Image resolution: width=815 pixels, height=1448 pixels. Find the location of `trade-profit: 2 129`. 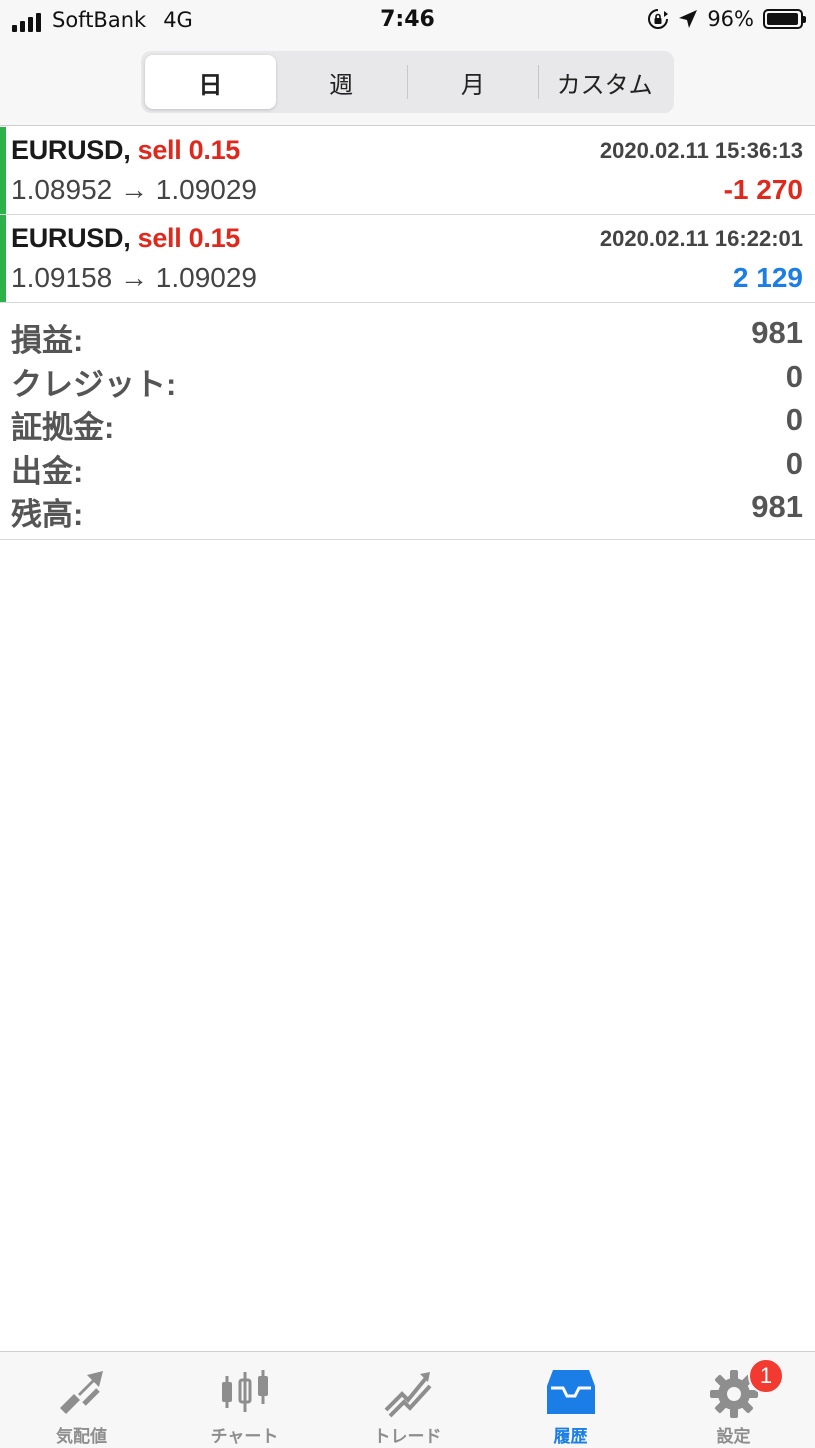

trade-profit: 2 129 is located at coordinates (767, 277).